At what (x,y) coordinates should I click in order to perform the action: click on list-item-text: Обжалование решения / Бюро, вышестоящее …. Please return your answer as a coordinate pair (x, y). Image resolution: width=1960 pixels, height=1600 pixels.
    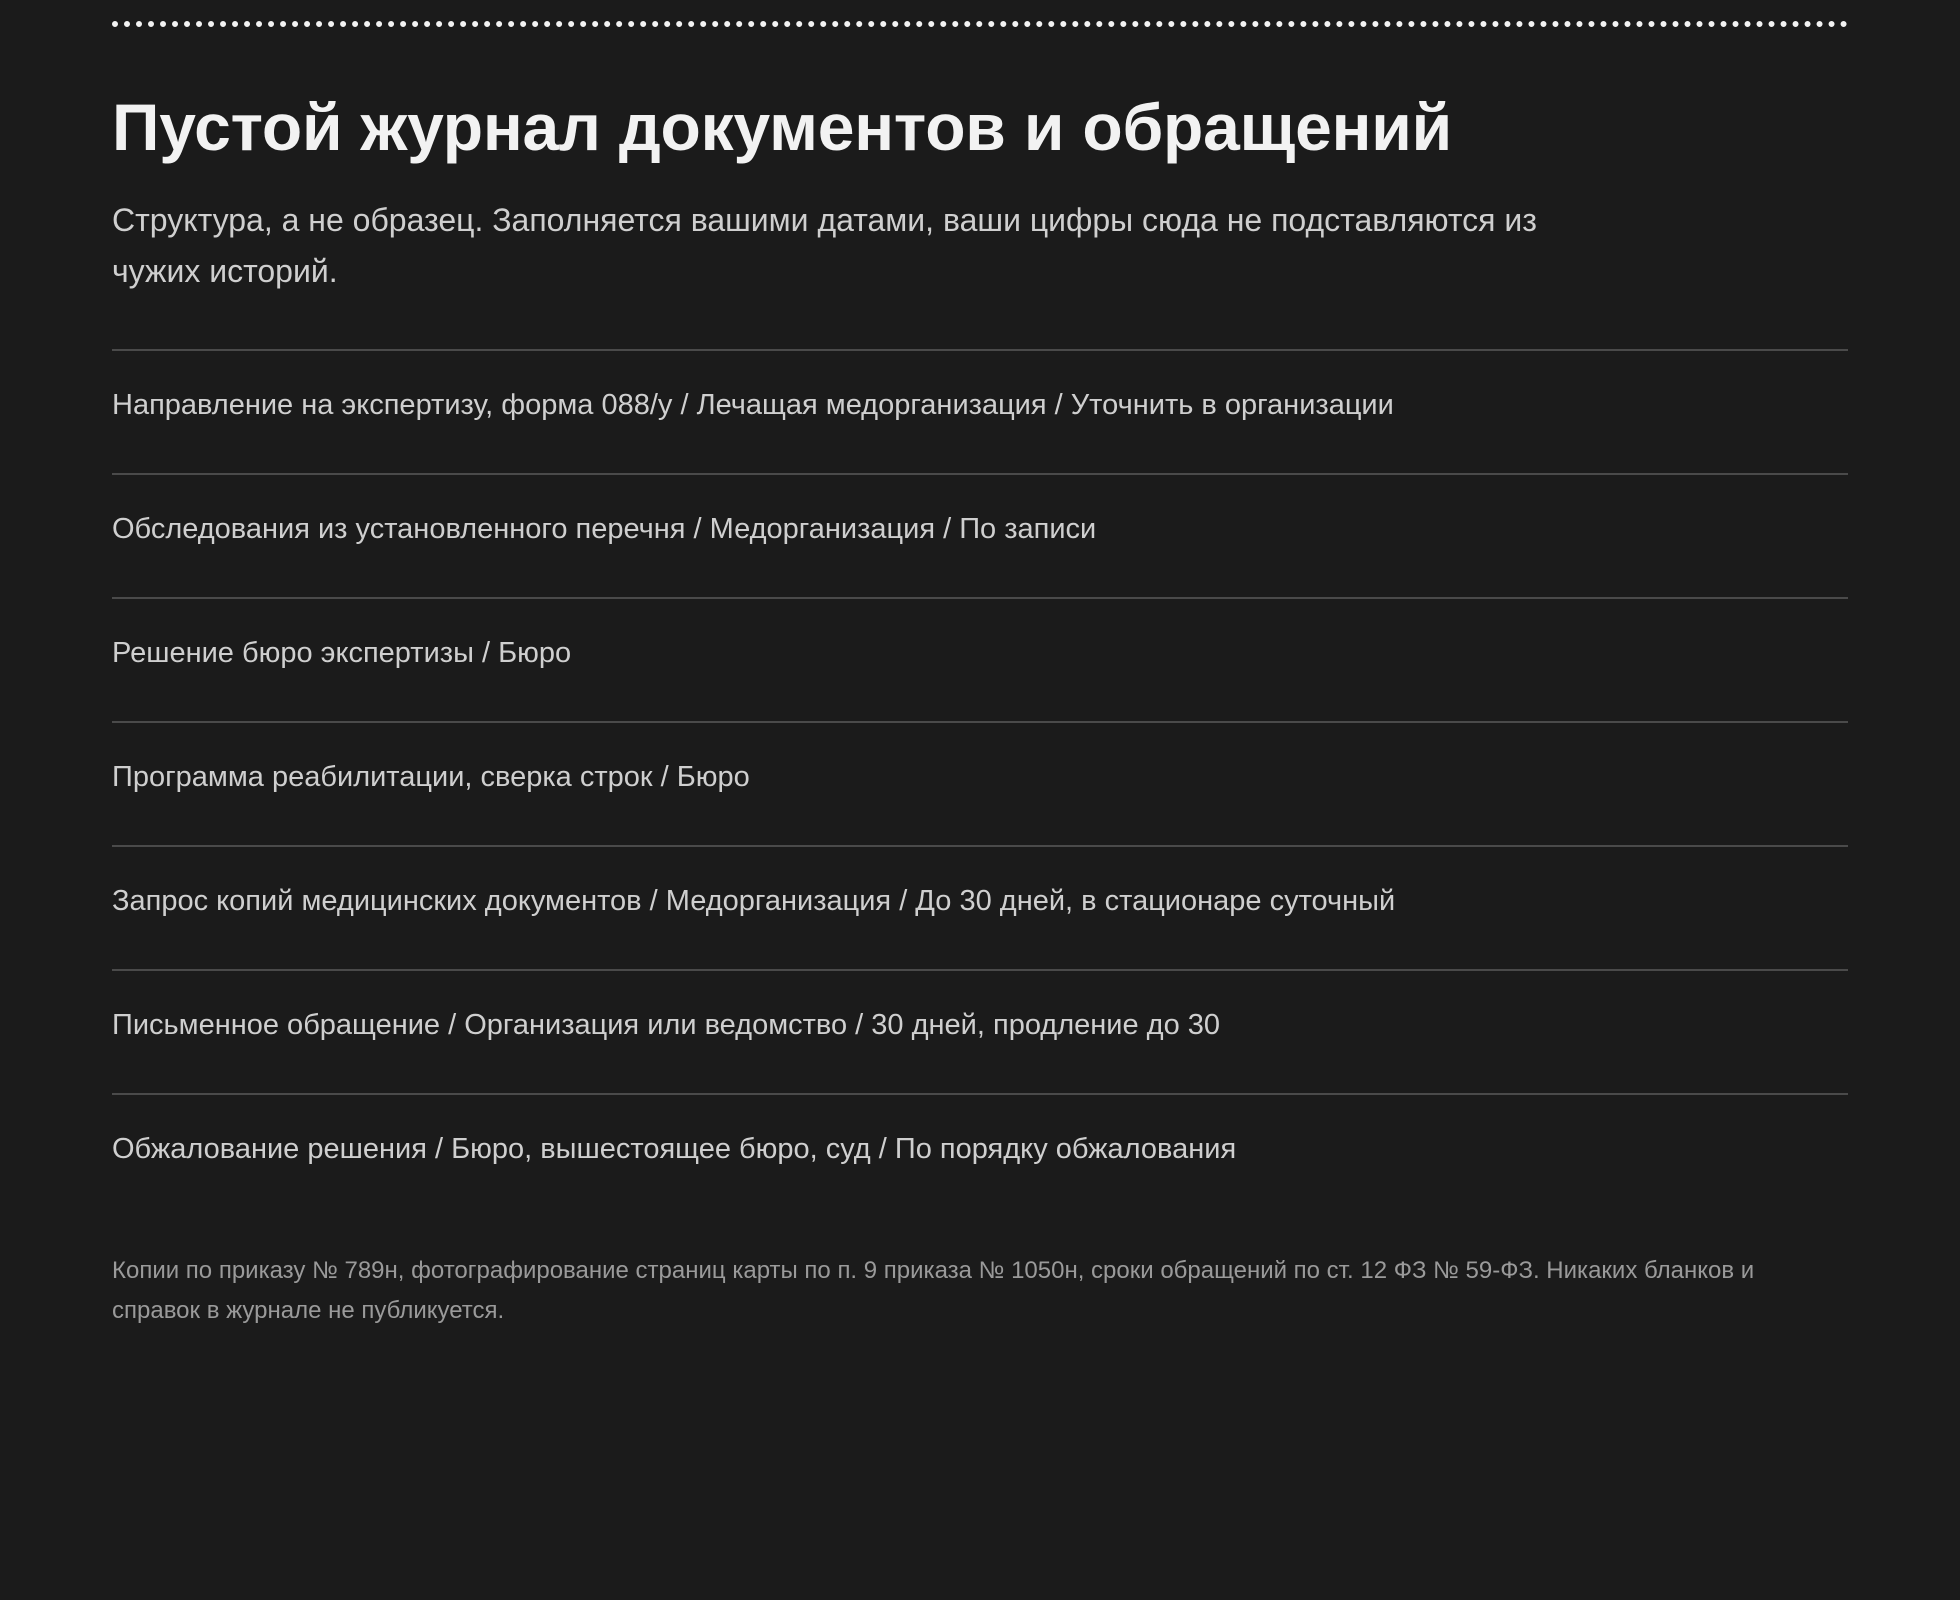
    Looking at the image, I should click on (674, 1149).